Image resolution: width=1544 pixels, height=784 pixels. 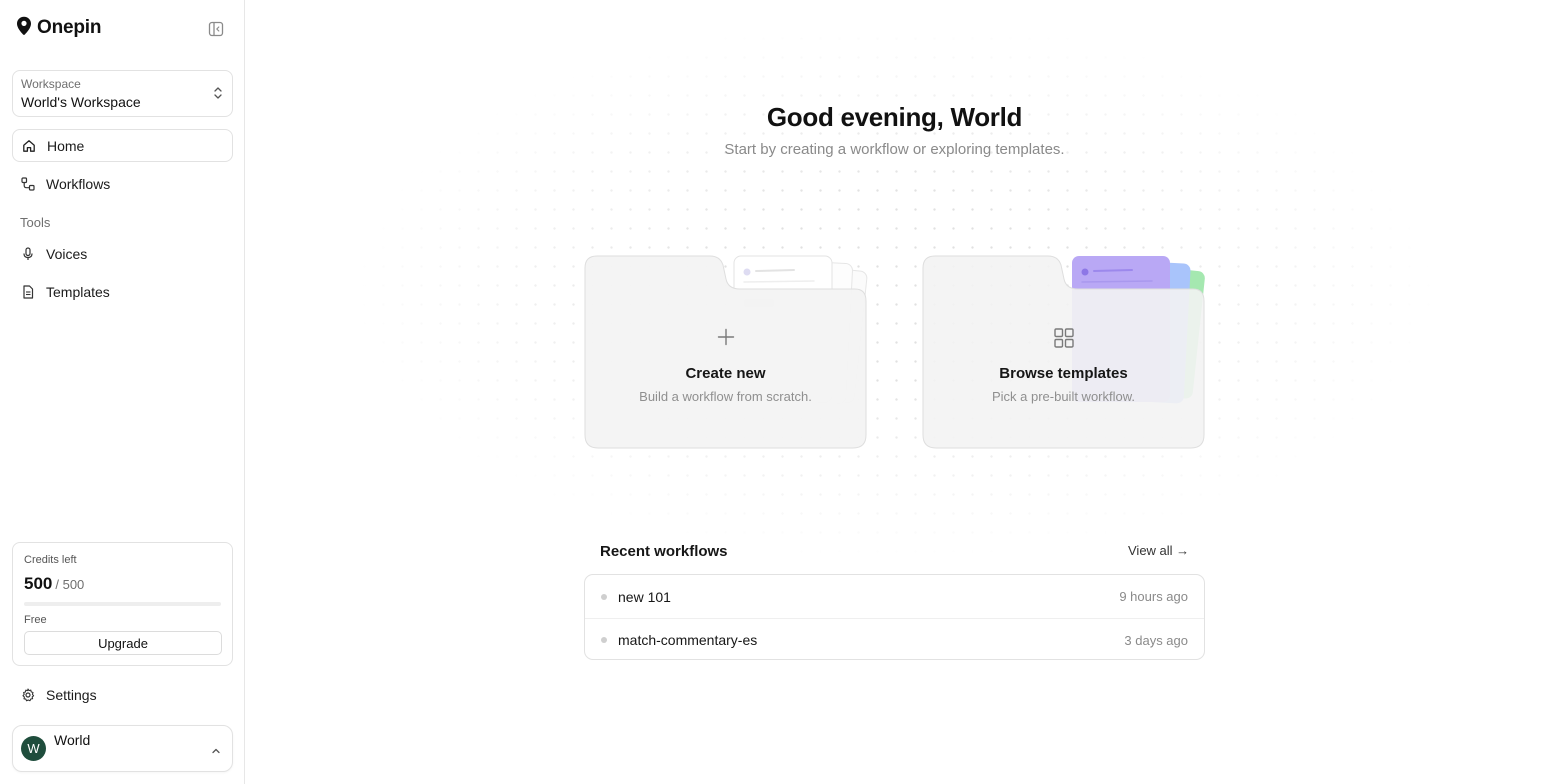 I want to click on workflow-timestamp: 9 hours ago, so click(x=1153, y=596).